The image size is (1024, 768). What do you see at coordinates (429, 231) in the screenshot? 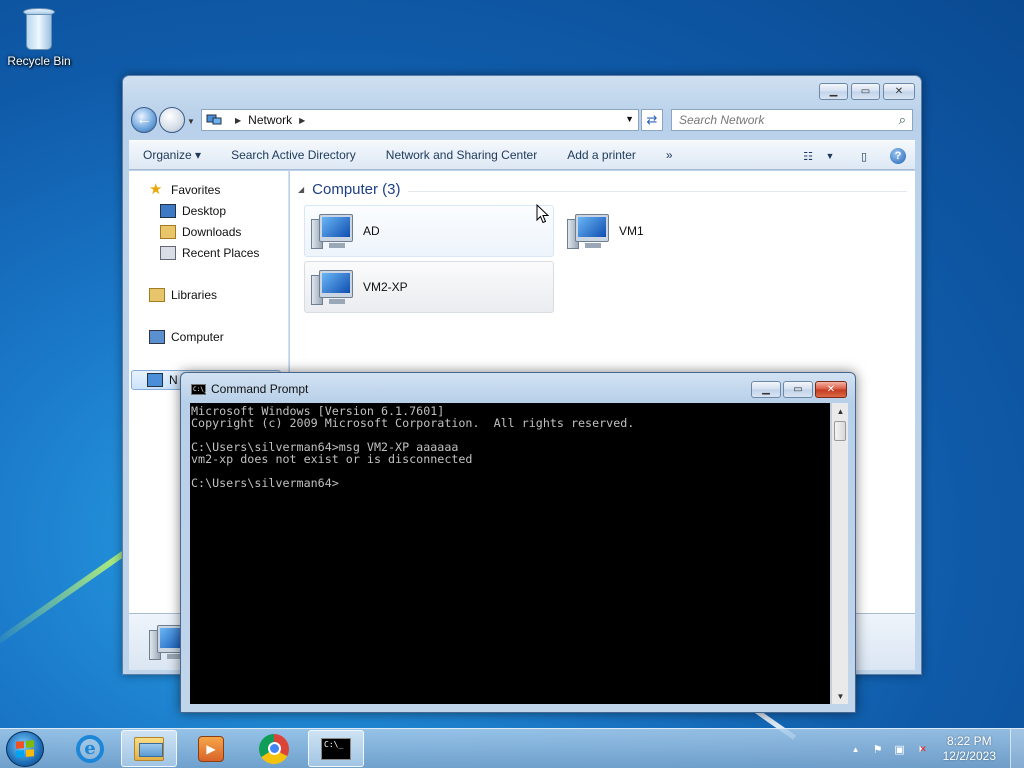
I see `computer-tile-ad: AD` at bounding box center [429, 231].